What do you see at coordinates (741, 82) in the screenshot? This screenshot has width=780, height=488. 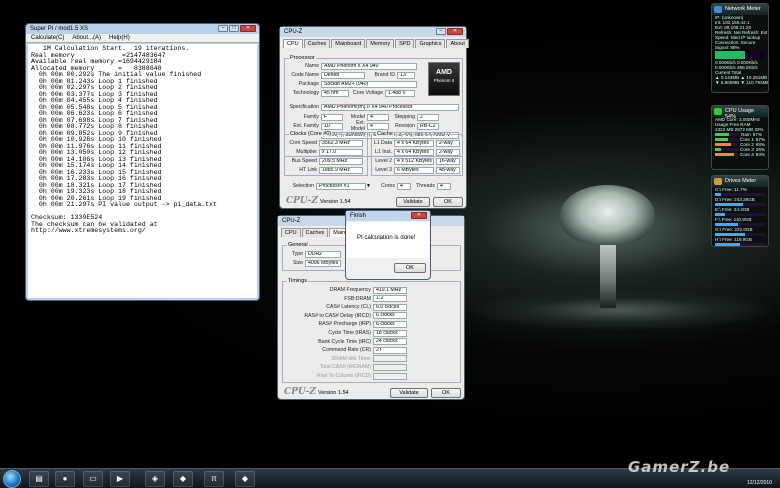 I see `network-total-down: ▼ 5.900MB ▼ 110.793MB` at bounding box center [741, 82].